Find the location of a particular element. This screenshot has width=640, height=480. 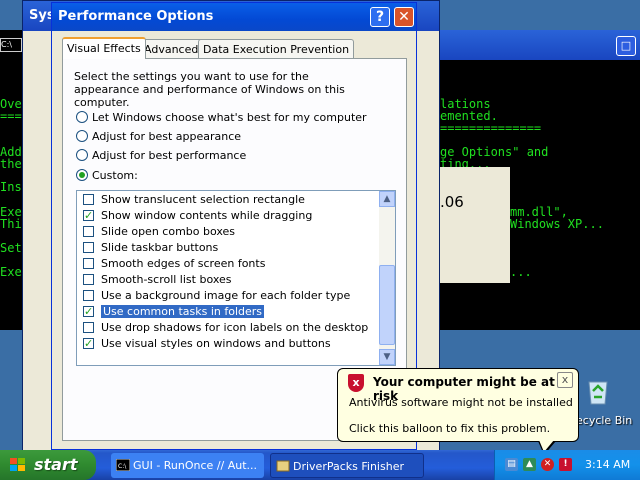

list-item-label: Use common tasks in folders is located at coordinates (183, 311).